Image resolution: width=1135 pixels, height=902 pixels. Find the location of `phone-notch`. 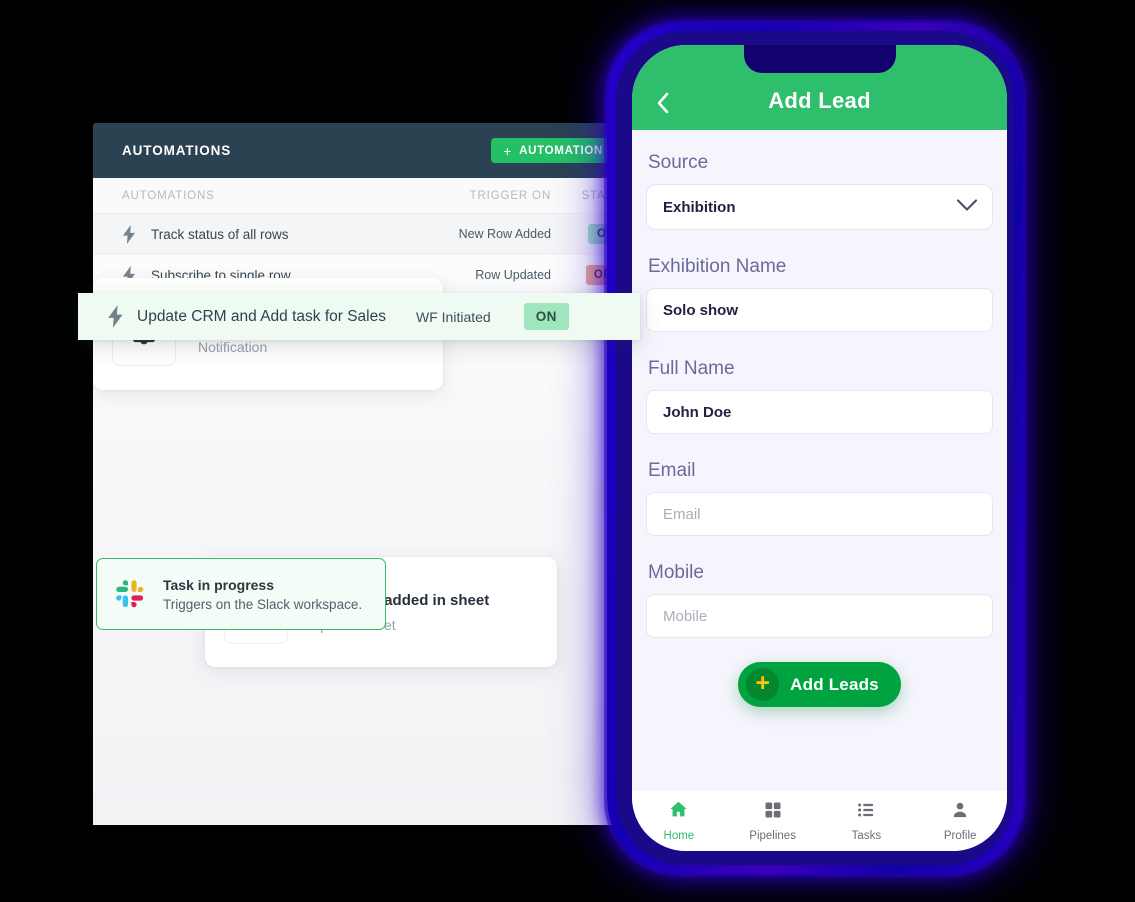

phone-notch is located at coordinates (819, 59).